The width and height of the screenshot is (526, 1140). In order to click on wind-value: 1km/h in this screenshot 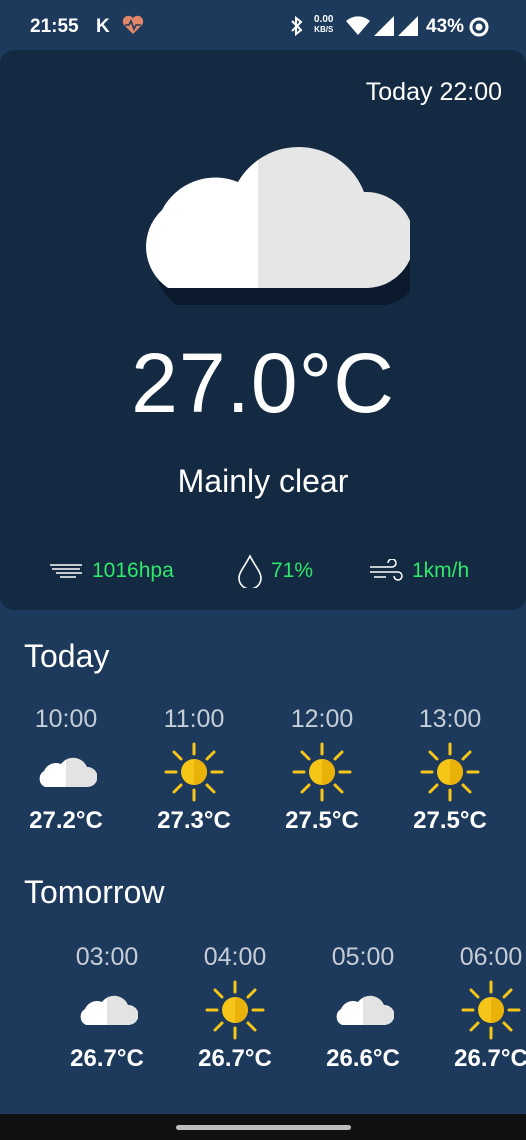, I will do `click(441, 570)`.